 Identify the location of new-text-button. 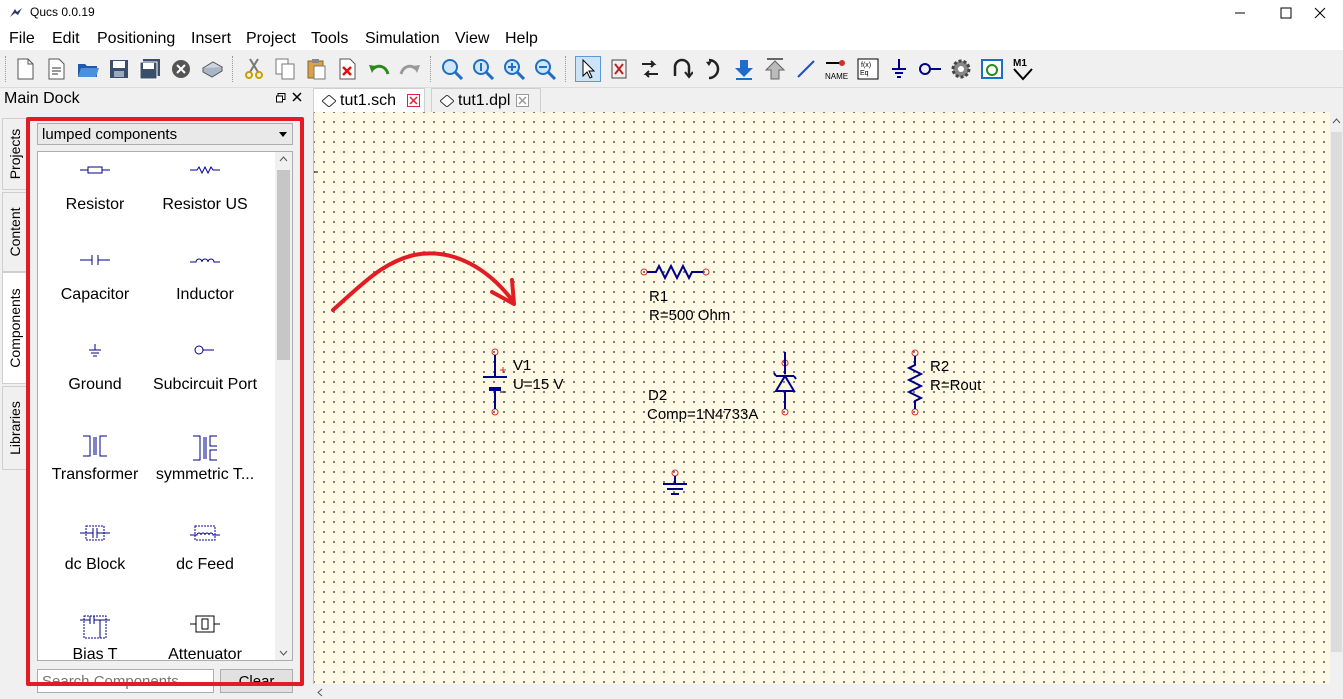
(56, 69).